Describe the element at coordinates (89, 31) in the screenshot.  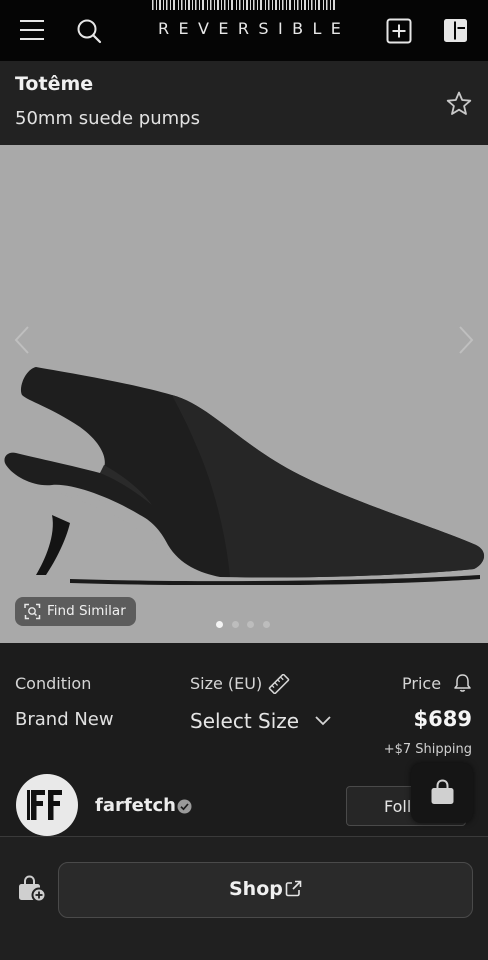
I see `search-icon` at that location.